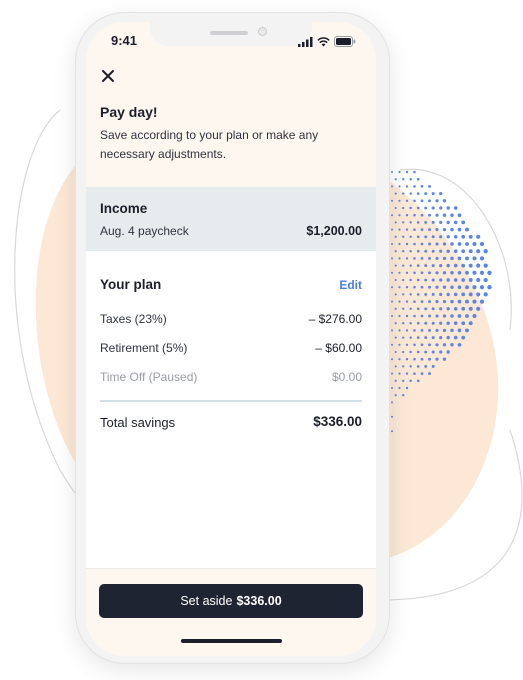 The width and height of the screenshot is (523, 680). I want to click on plan-row-time-off: Time Off (Paused) $0.00, so click(231, 379).